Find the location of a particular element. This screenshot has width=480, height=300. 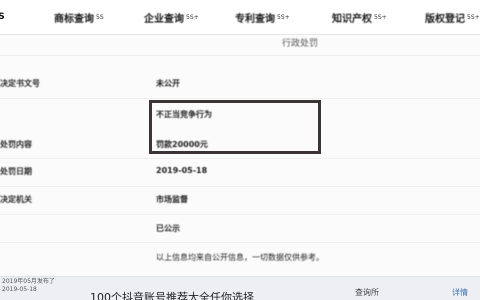

news-headline: 100个抖音账号推荐大全任你选择 is located at coordinates (172, 294).